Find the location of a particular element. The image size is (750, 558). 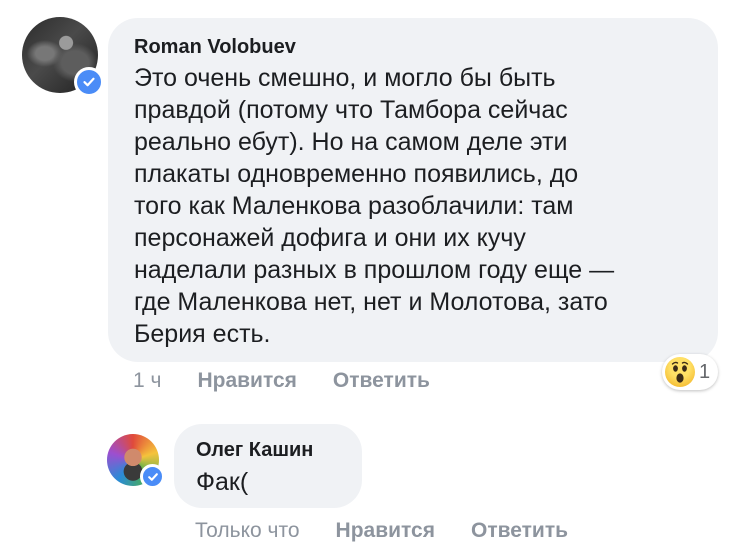

reply-author-name: Олег Кашин is located at coordinates (268, 450).